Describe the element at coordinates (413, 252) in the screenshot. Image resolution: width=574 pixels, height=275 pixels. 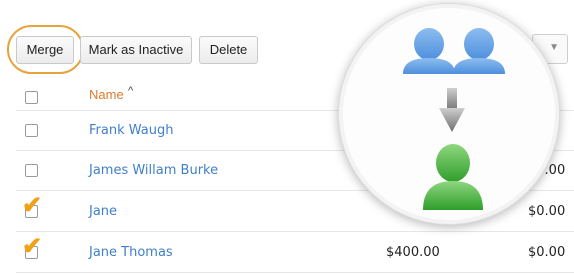
I see `amount-cell: $400.00` at that location.